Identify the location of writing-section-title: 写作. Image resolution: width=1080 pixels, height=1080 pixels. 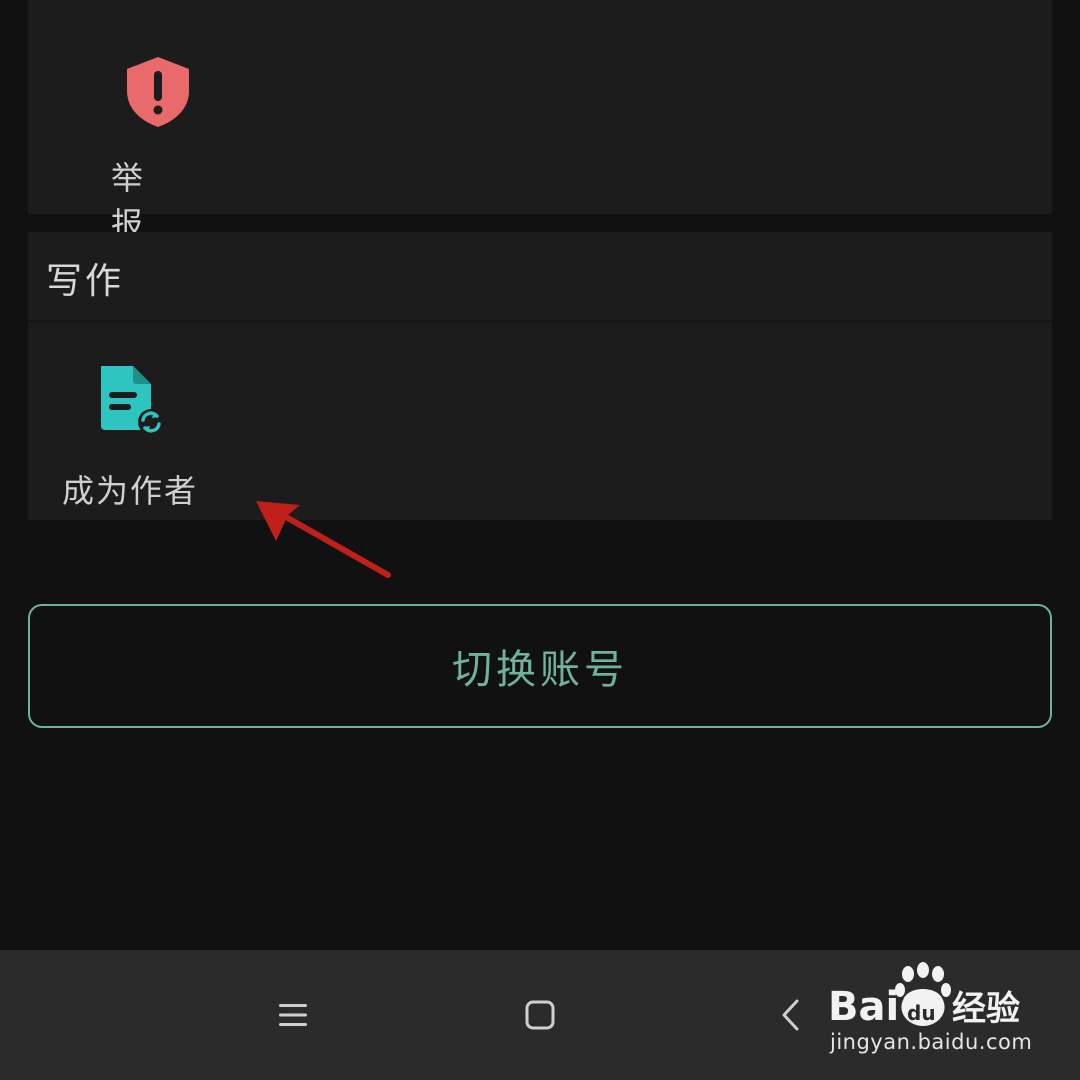
(85, 281).